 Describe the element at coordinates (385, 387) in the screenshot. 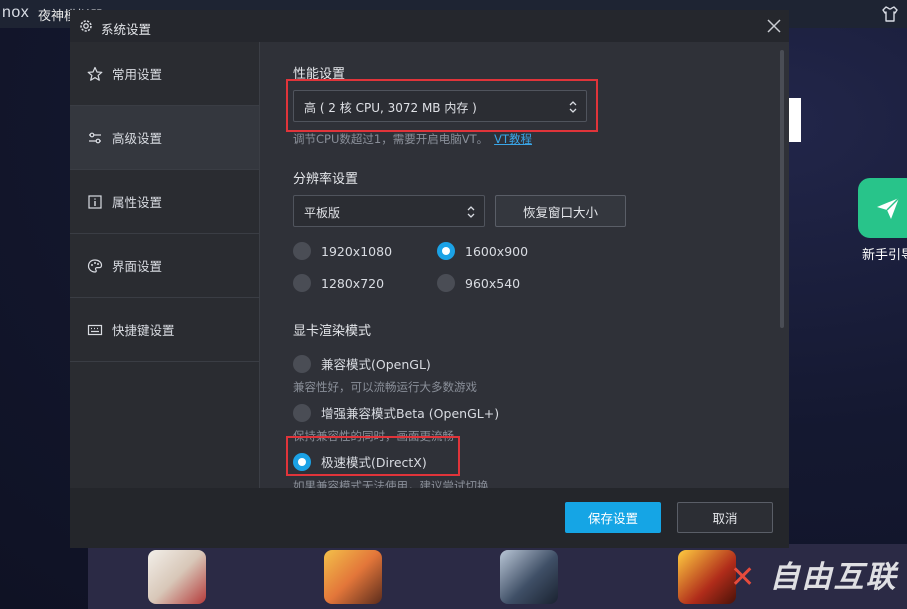

I see `graphics-option-desc: 兼容性好，可以流畅运行大多数游戏` at that location.